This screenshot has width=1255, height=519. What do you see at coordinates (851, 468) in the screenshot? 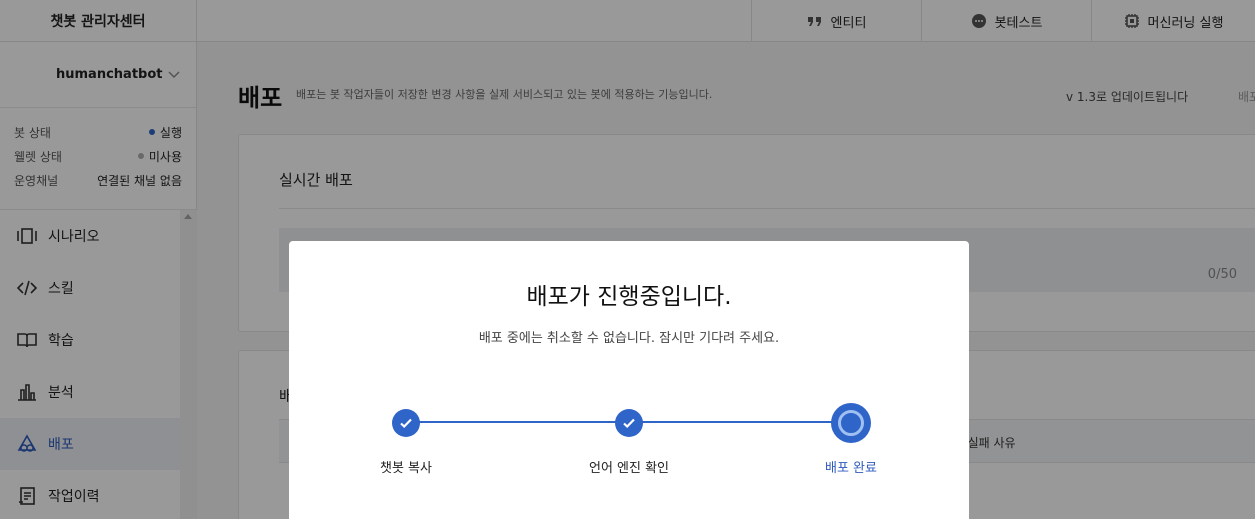
I see `step-label: 배포 완료` at bounding box center [851, 468].